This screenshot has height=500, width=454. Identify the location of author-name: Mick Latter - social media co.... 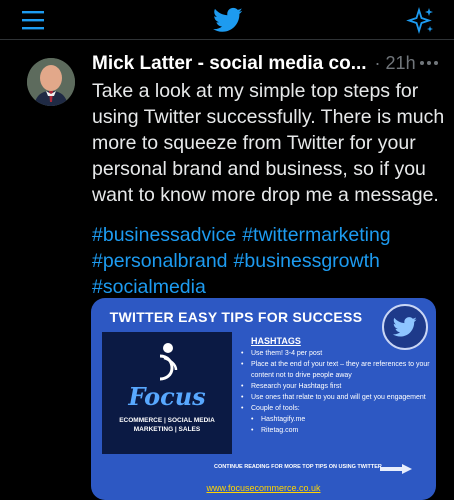
(229, 63).